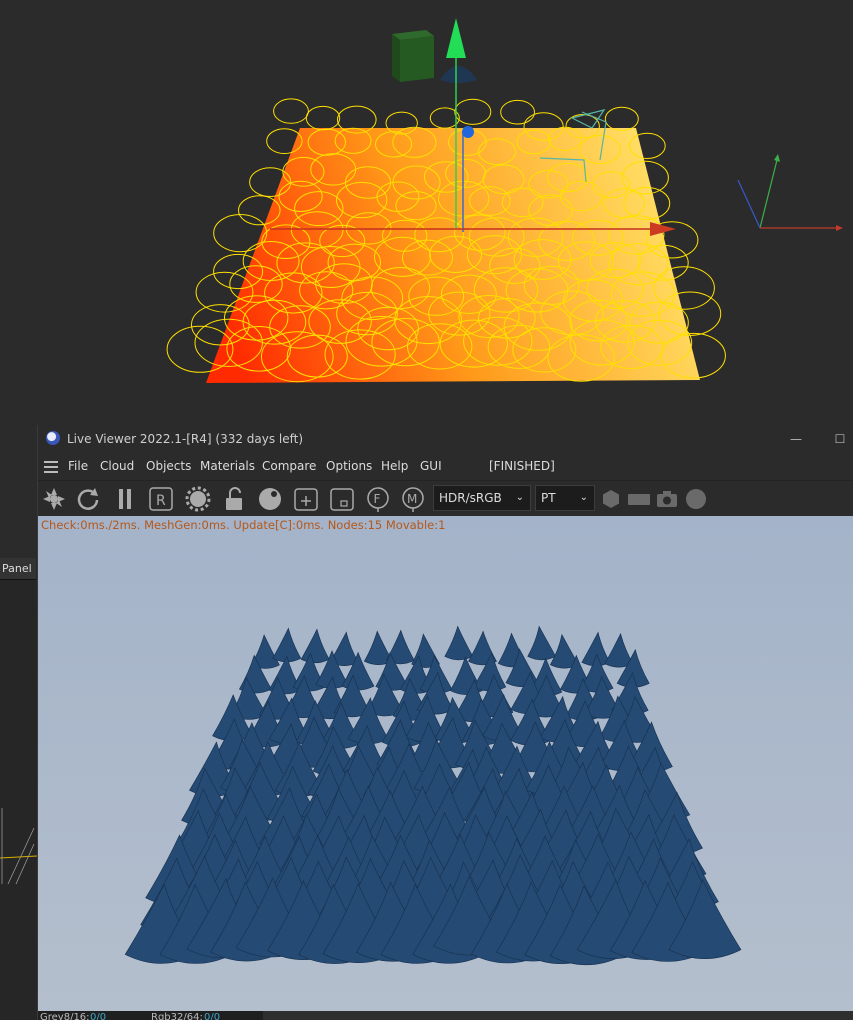 The width and height of the screenshot is (853, 1020). I want to click on rgb-label: Rgb32/64:, so click(177, 1016).